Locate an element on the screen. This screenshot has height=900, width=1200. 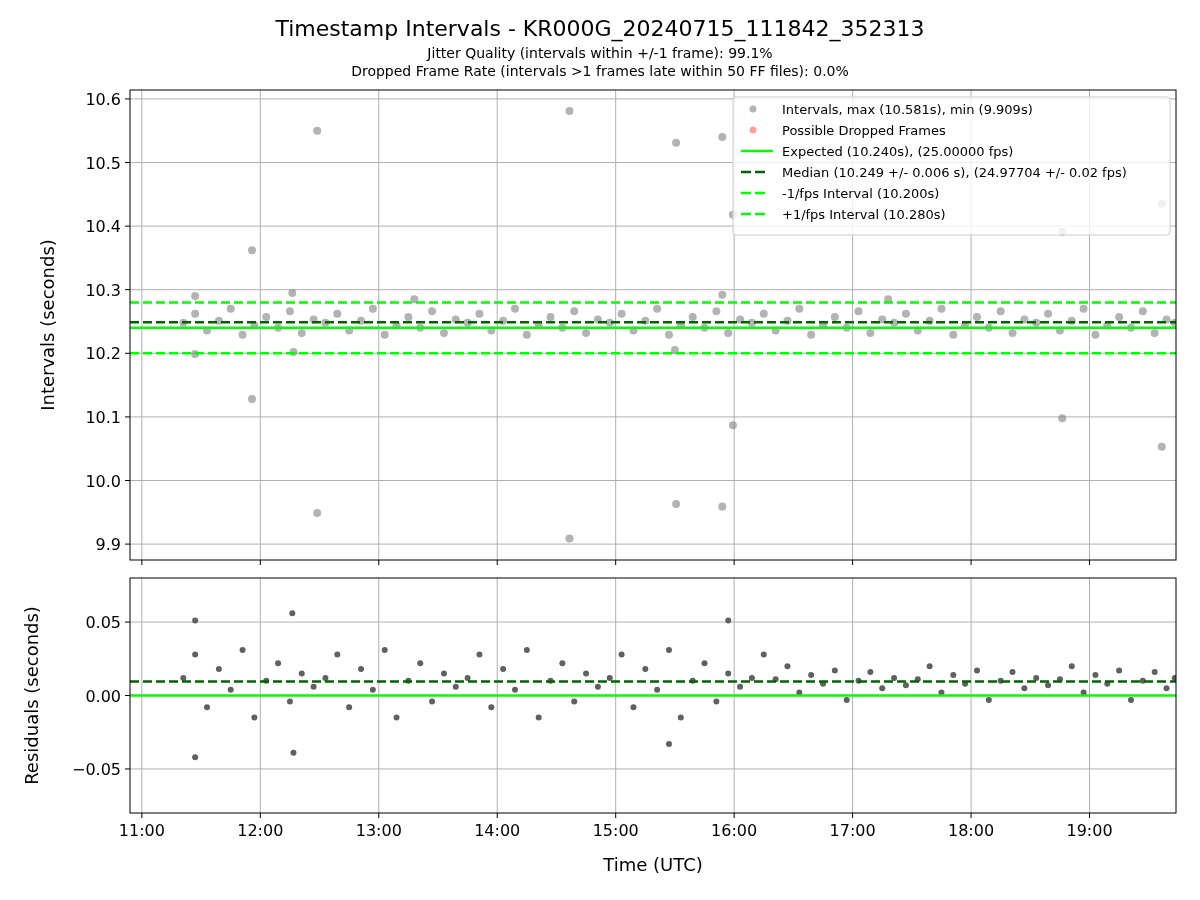
figure-title: Timestamp Intervals - KR000G_20240715_111842_352313 is located at coordinates (600, 29).